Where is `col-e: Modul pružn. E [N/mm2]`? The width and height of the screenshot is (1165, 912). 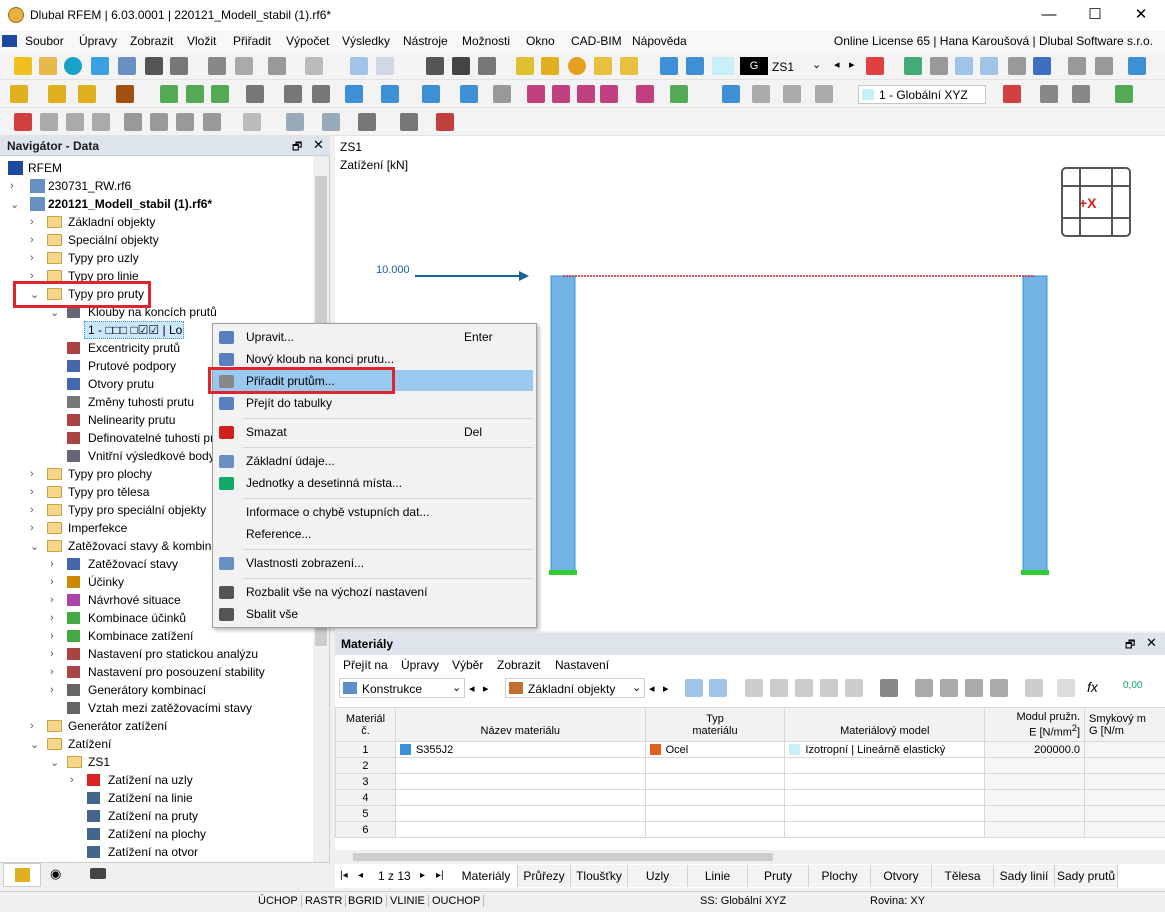
col-e: Modul pružn. E [N/mm2] is located at coordinates (1035, 724).